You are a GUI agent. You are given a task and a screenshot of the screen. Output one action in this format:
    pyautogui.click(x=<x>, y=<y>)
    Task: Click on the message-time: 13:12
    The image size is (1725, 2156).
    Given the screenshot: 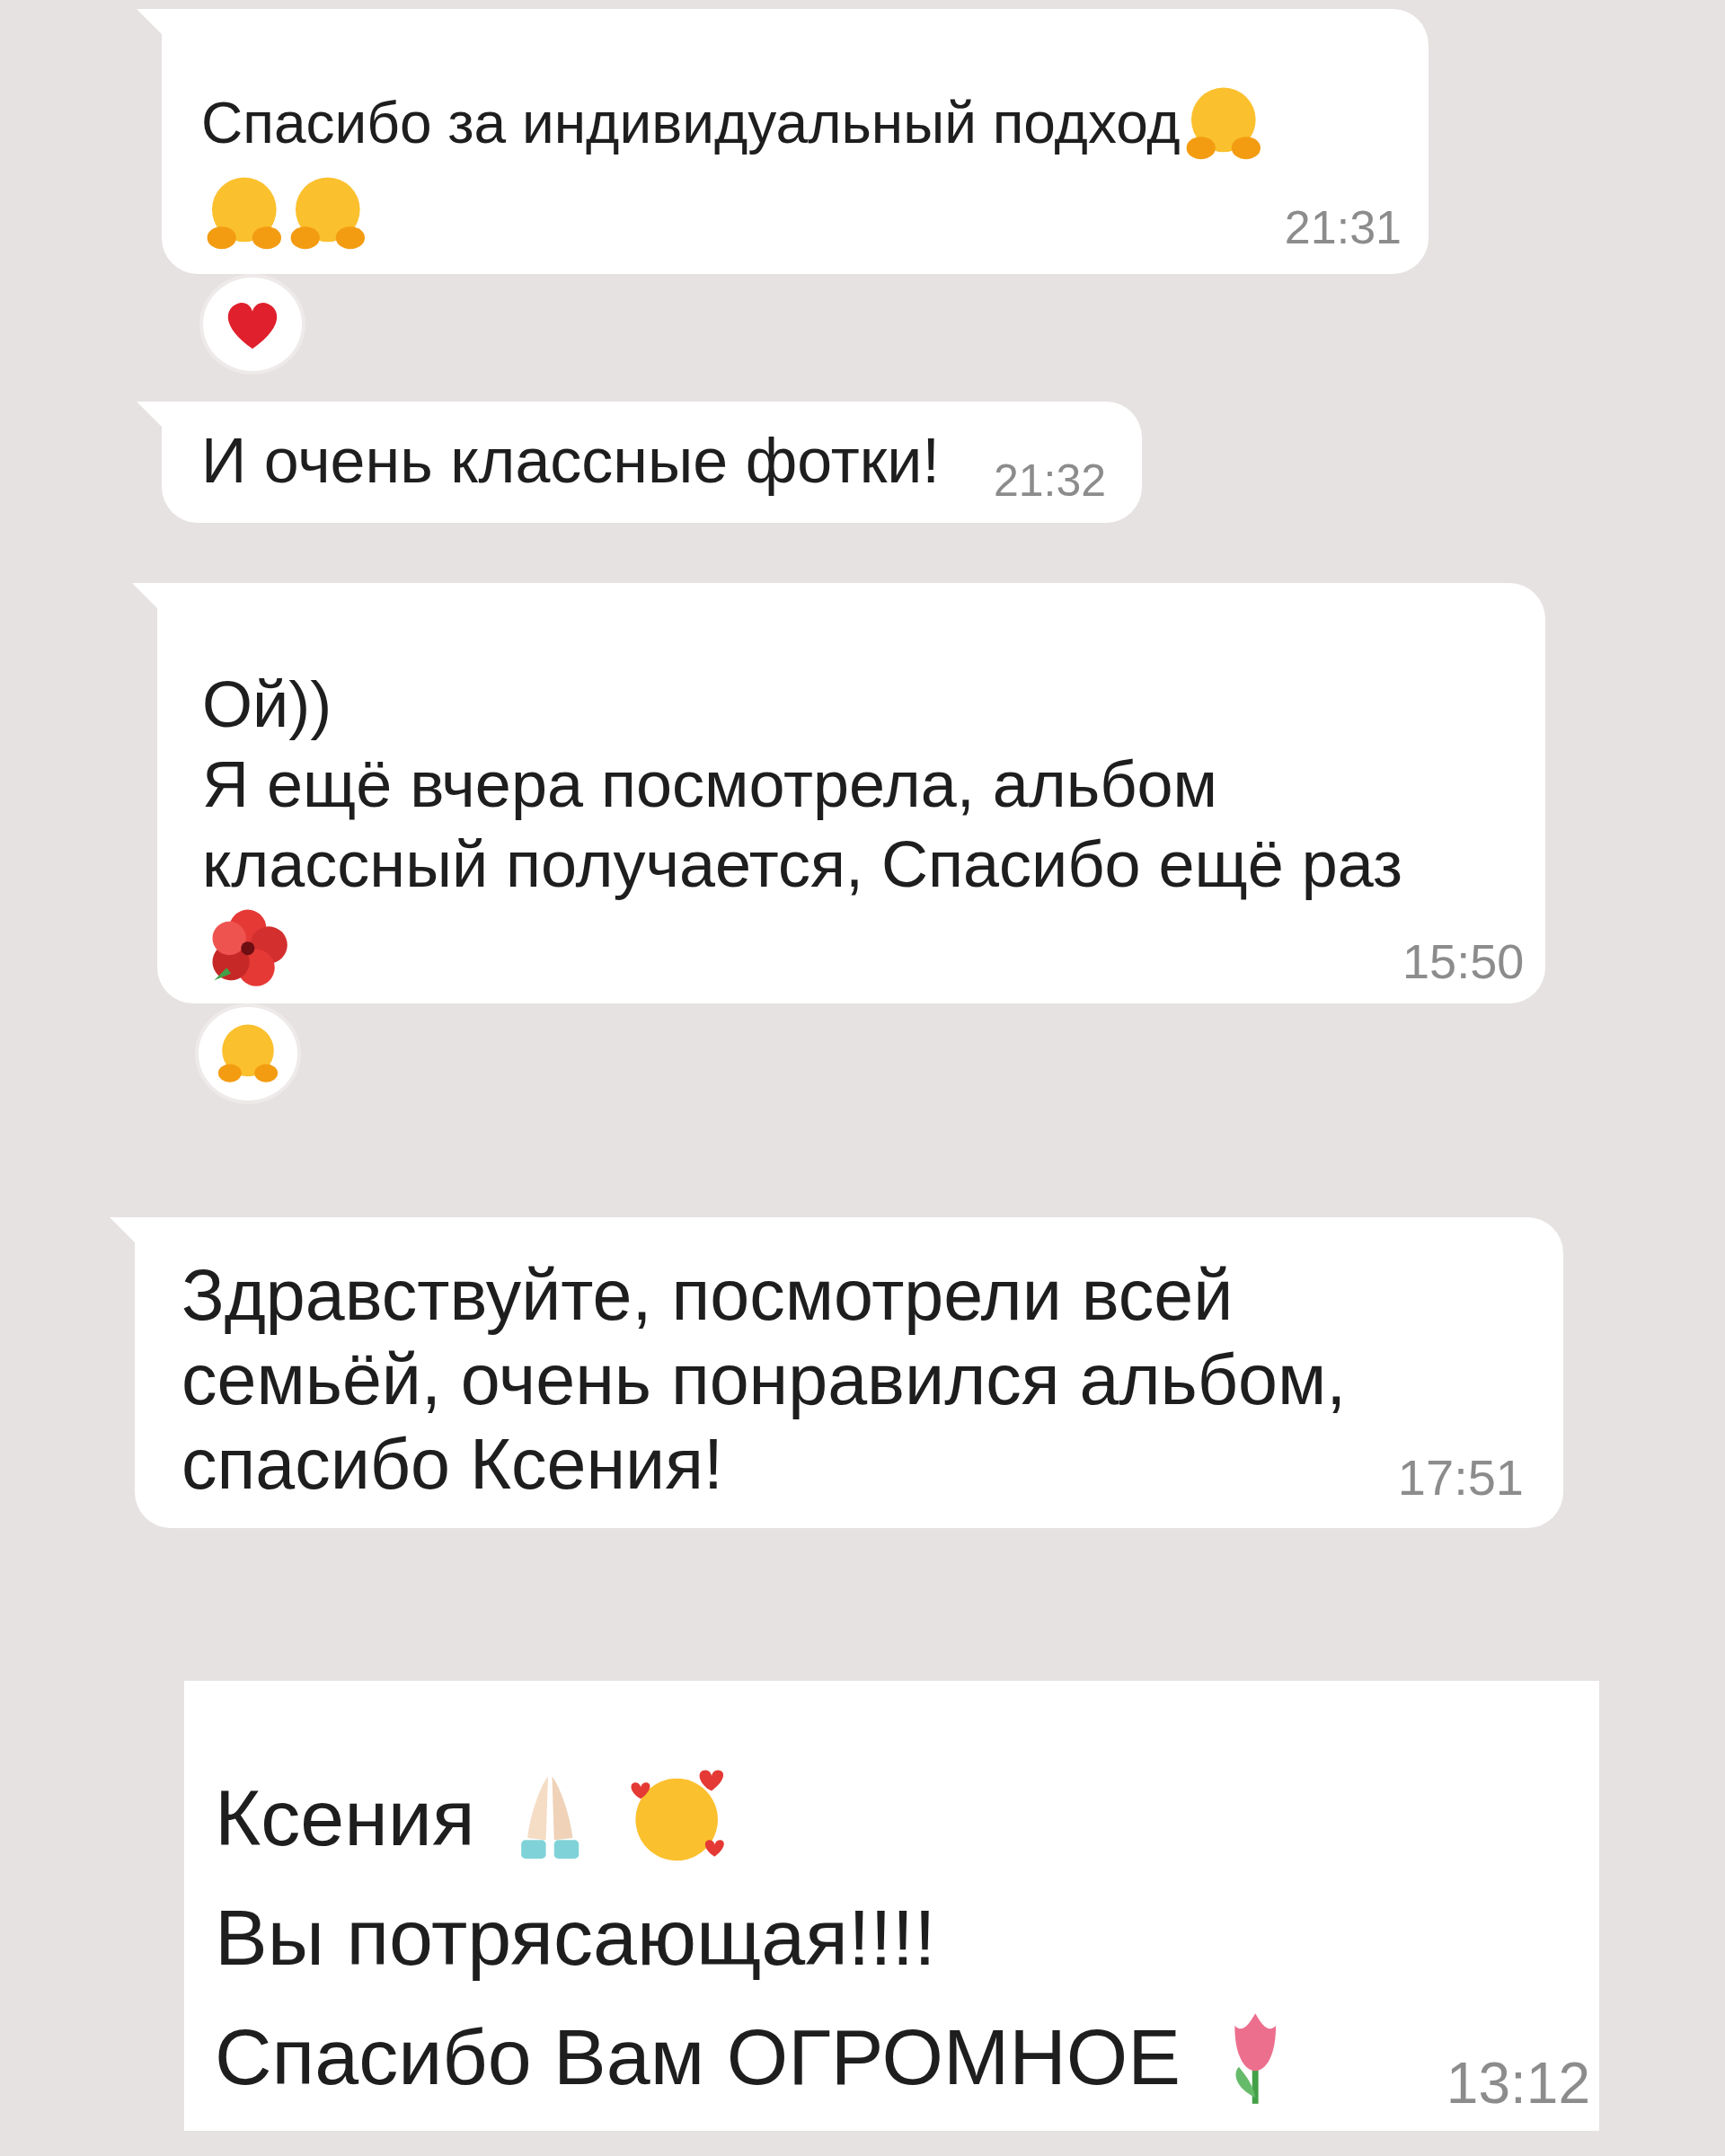 What is the action you would take?
    pyautogui.click(x=1518, y=2083)
    